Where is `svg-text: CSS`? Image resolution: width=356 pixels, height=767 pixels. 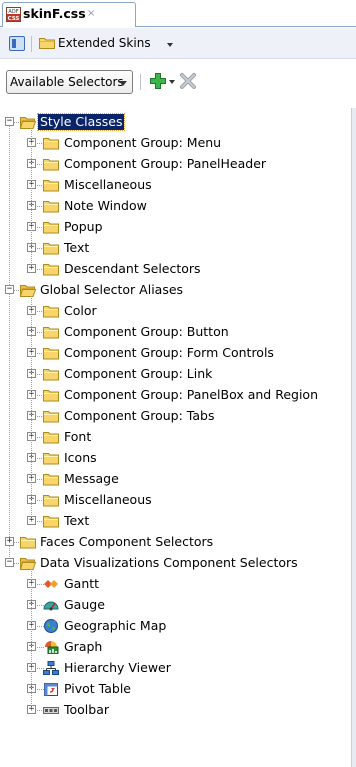 svg-text: CSS is located at coordinates (14, 19).